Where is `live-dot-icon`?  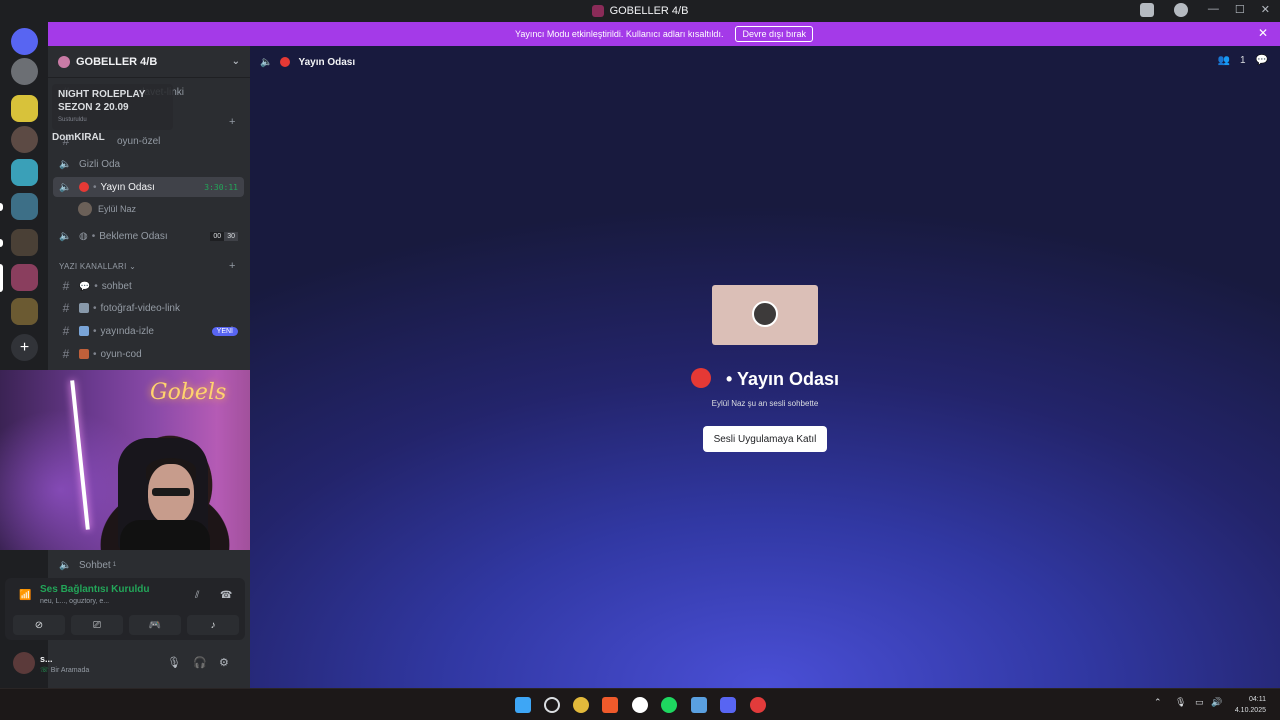
live-dot-icon is located at coordinates (700, 378).